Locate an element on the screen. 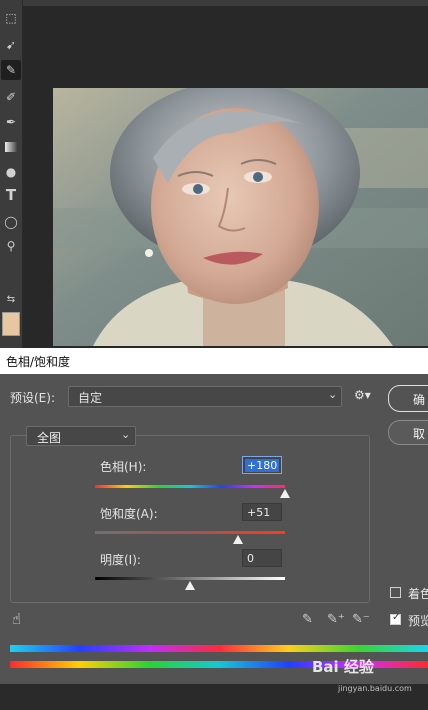 The height and width of the screenshot is (710, 428). lightness-slider-thumb is located at coordinates (190, 585).